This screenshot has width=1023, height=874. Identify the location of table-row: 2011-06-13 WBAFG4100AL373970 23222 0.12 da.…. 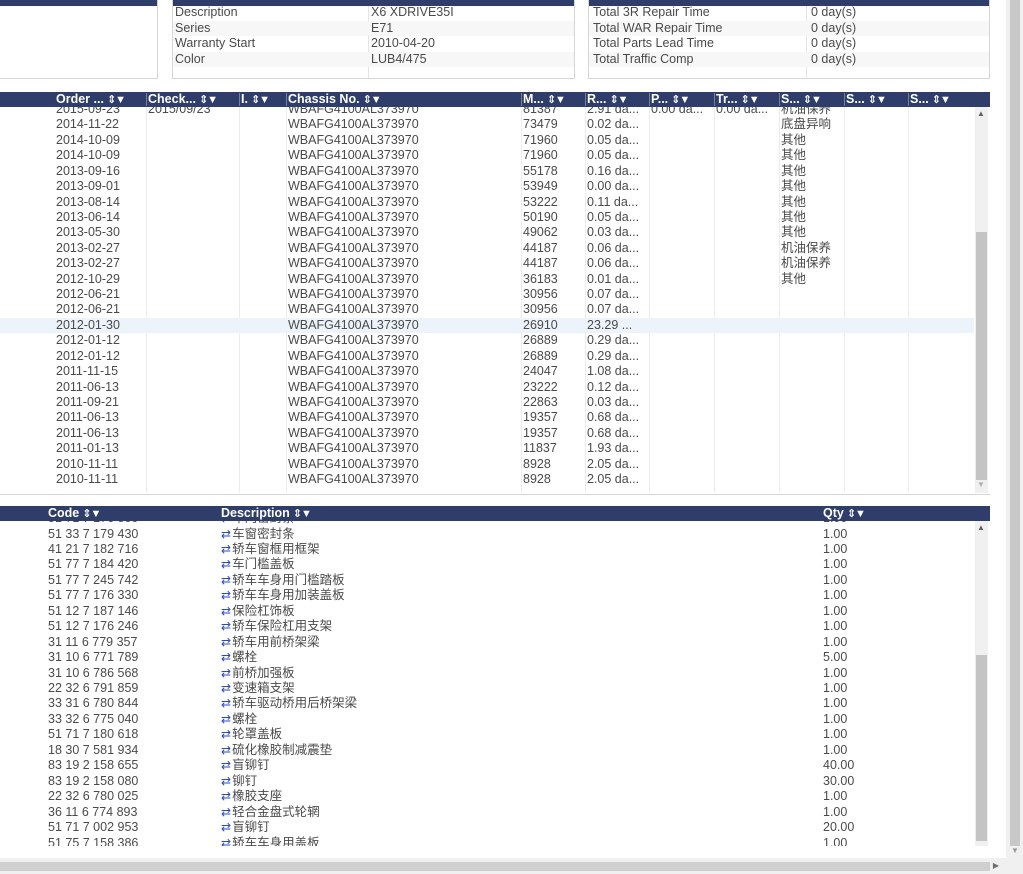
(487, 387).